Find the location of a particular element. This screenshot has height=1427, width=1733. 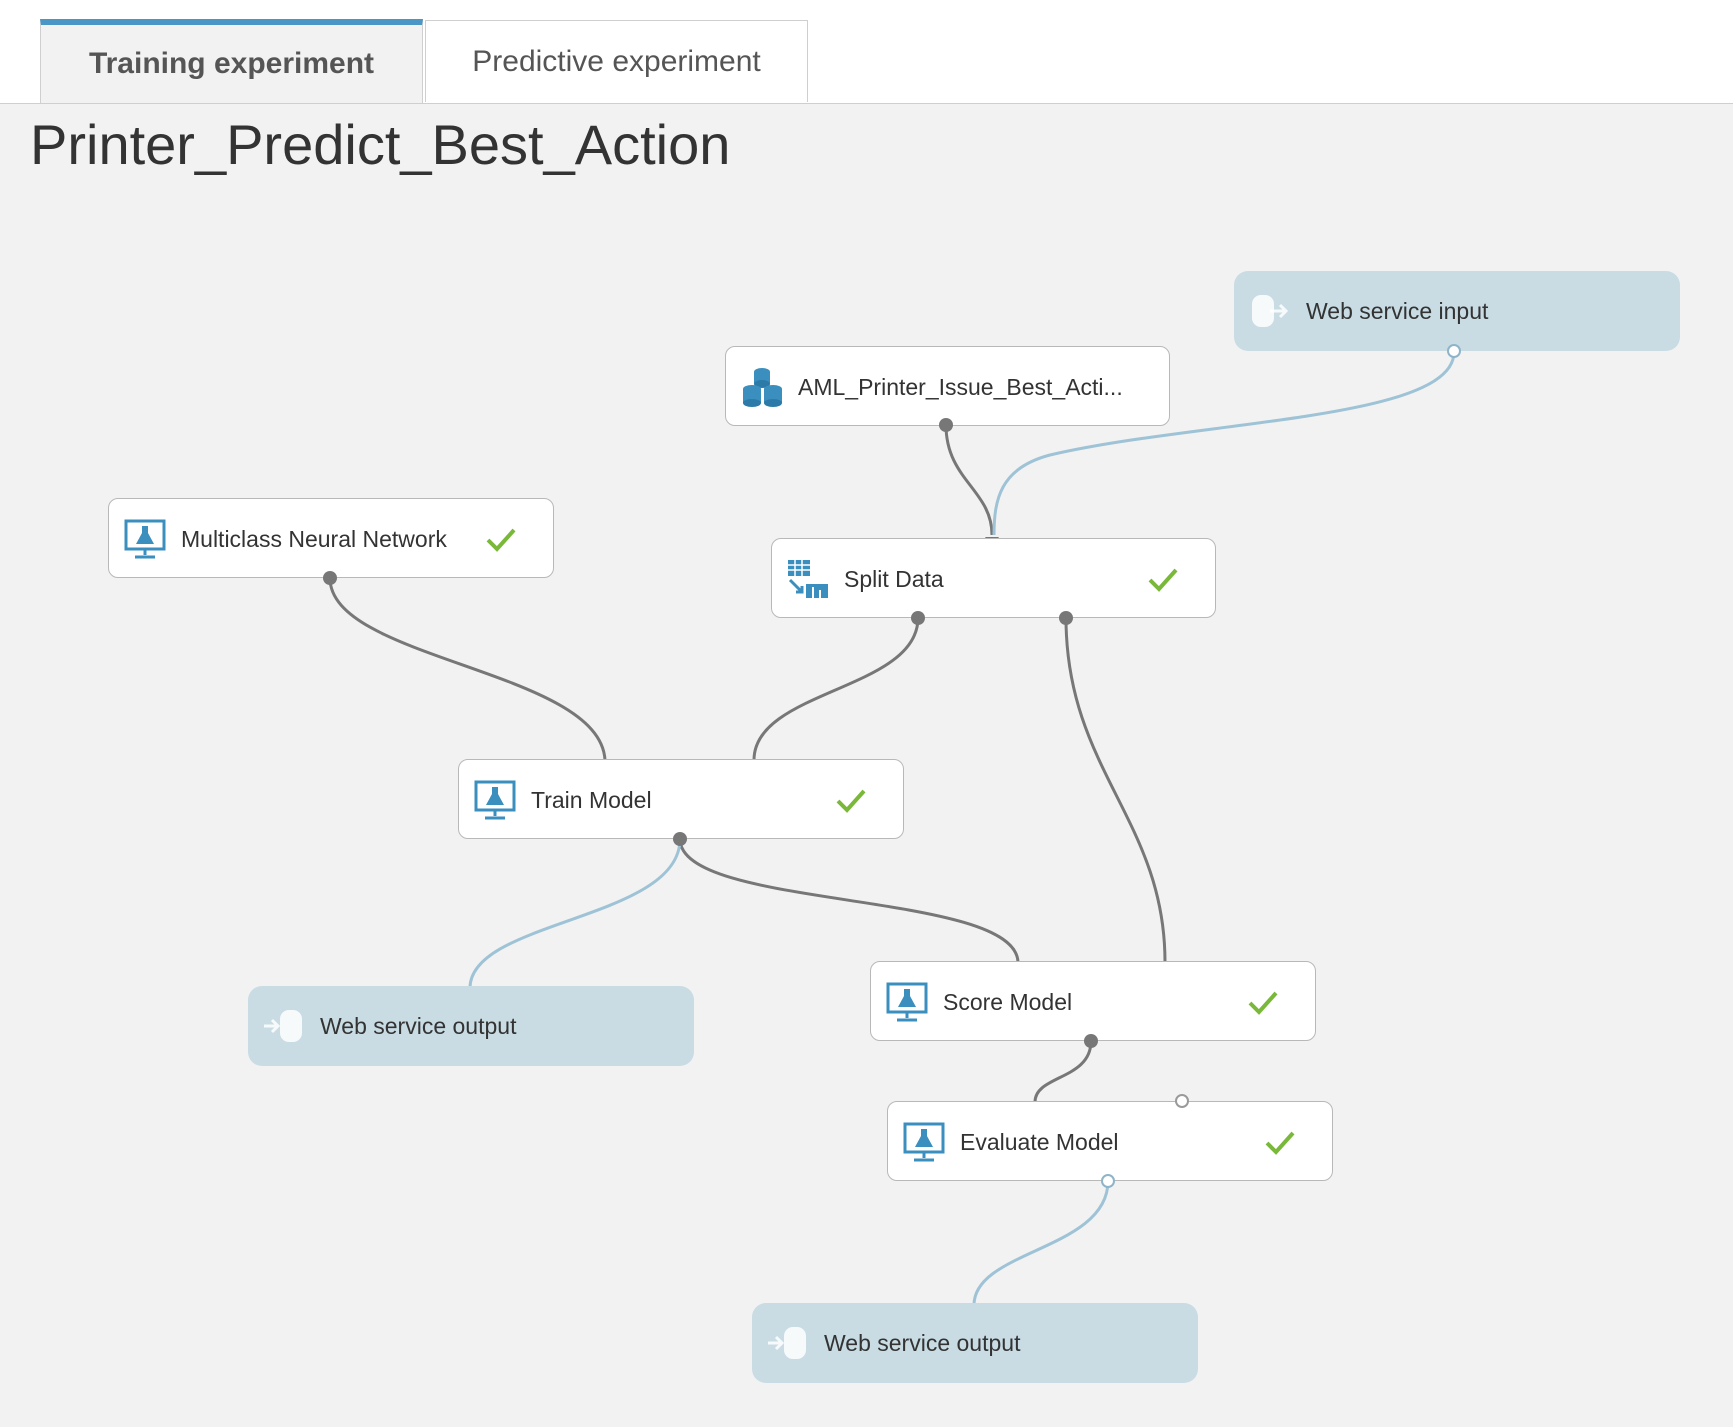

web-service-output-node-1: Web service output is located at coordinates (471, 1026).